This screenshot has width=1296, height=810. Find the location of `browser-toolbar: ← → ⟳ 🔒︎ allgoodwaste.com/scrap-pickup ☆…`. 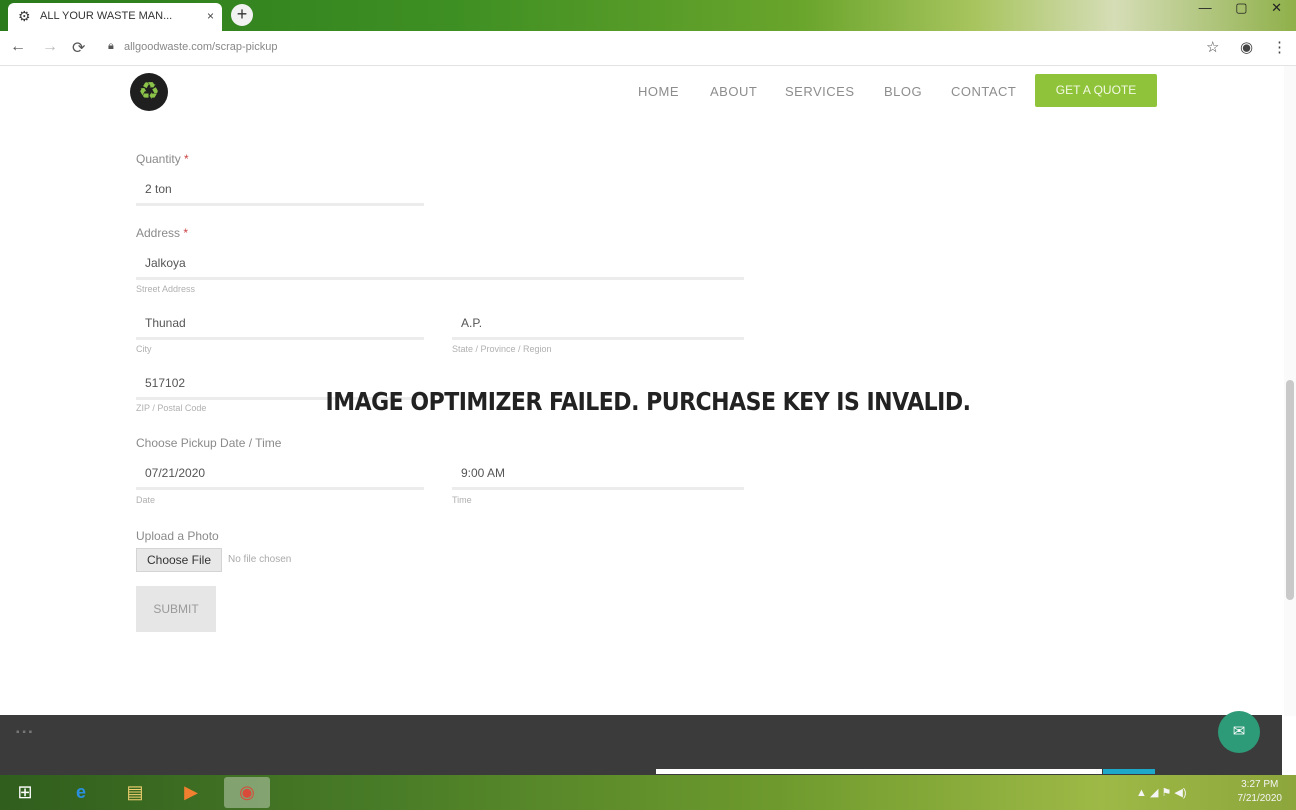

browser-toolbar: ← → ⟳ 🔒︎ allgoodwaste.com/scrap-pickup ☆… is located at coordinates (648, 48).